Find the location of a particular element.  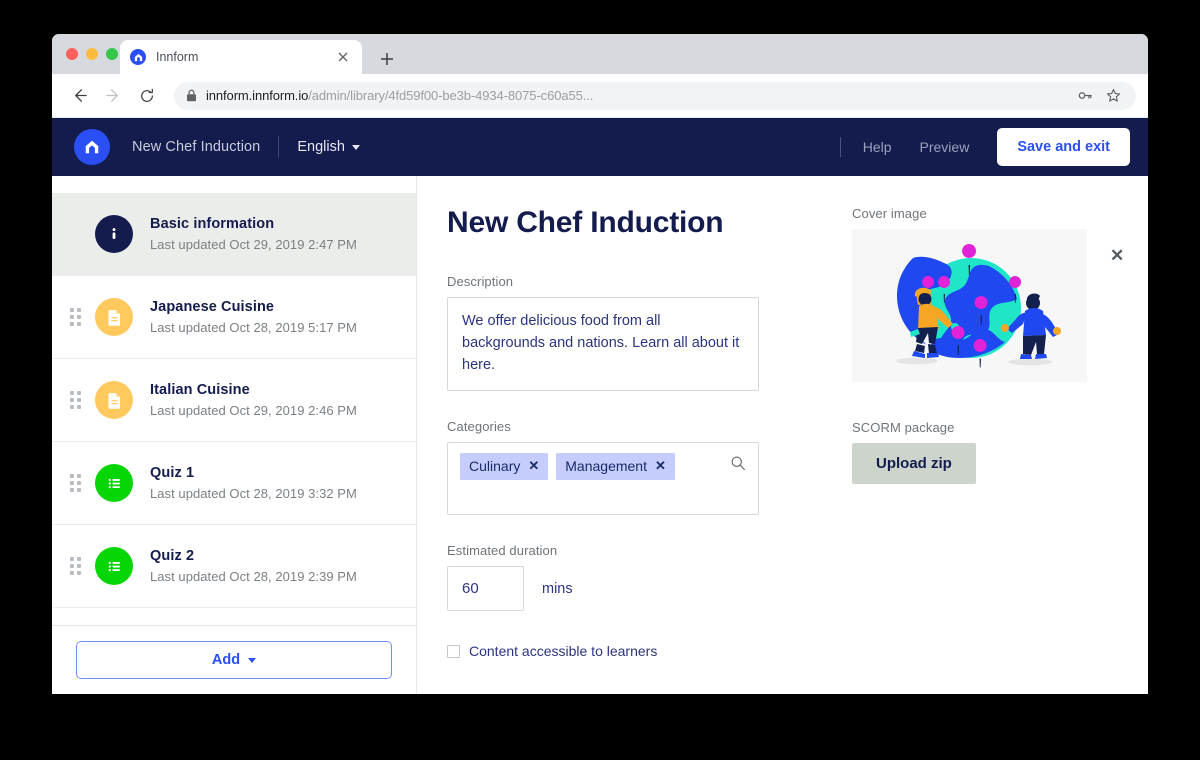

module-subtitle: Last updated Oct 28, 2019 5:17 PM is located at coordinates (253, 327).